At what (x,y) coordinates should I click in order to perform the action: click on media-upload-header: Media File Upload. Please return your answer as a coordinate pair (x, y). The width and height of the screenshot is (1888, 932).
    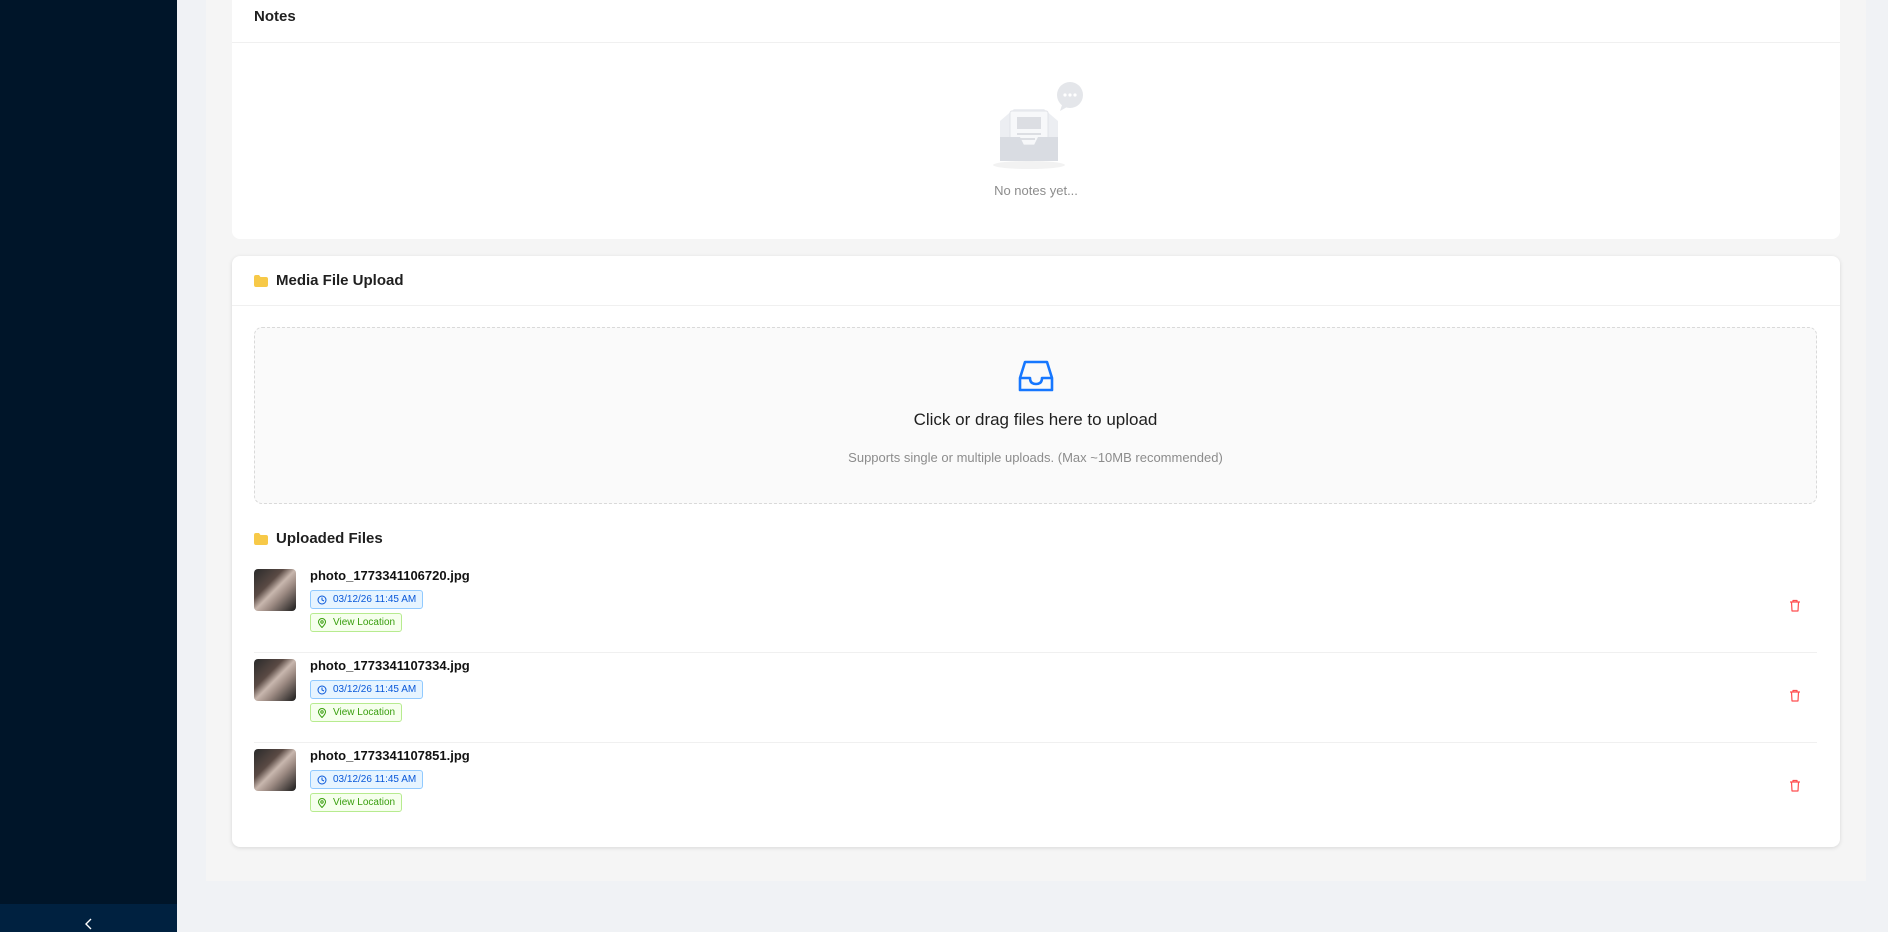
    Looking at the image, I should click on (1036, 281).